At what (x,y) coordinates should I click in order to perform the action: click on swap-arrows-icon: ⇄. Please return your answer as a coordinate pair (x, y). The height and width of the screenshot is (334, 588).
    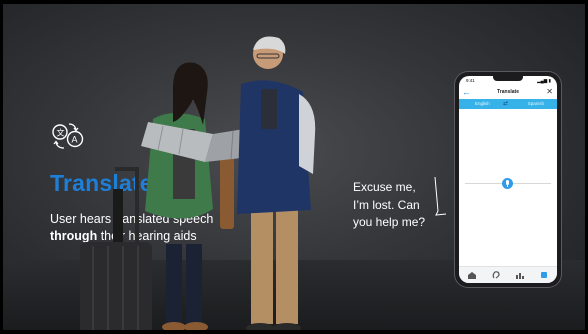
    Looking at the image, I should click on (505, 103).